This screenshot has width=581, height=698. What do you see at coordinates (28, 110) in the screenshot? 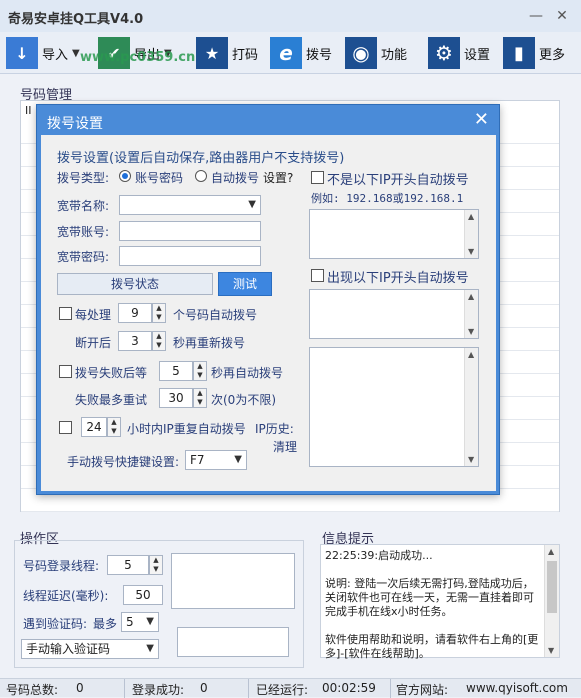
I see `grid-header-stub: II` at bounding box center [28, 110].